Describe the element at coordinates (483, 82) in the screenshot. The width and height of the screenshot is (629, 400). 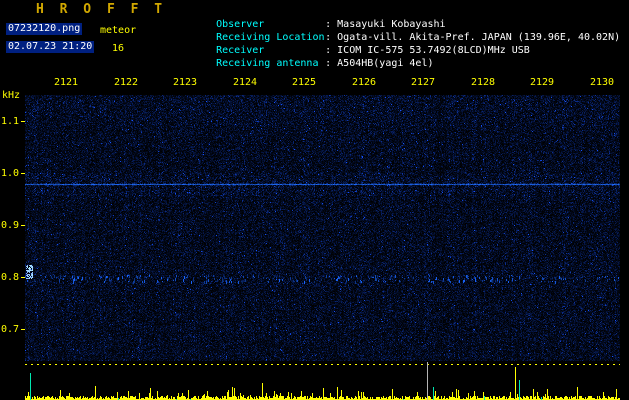
I see `time-tick-label: 2128` at that location.